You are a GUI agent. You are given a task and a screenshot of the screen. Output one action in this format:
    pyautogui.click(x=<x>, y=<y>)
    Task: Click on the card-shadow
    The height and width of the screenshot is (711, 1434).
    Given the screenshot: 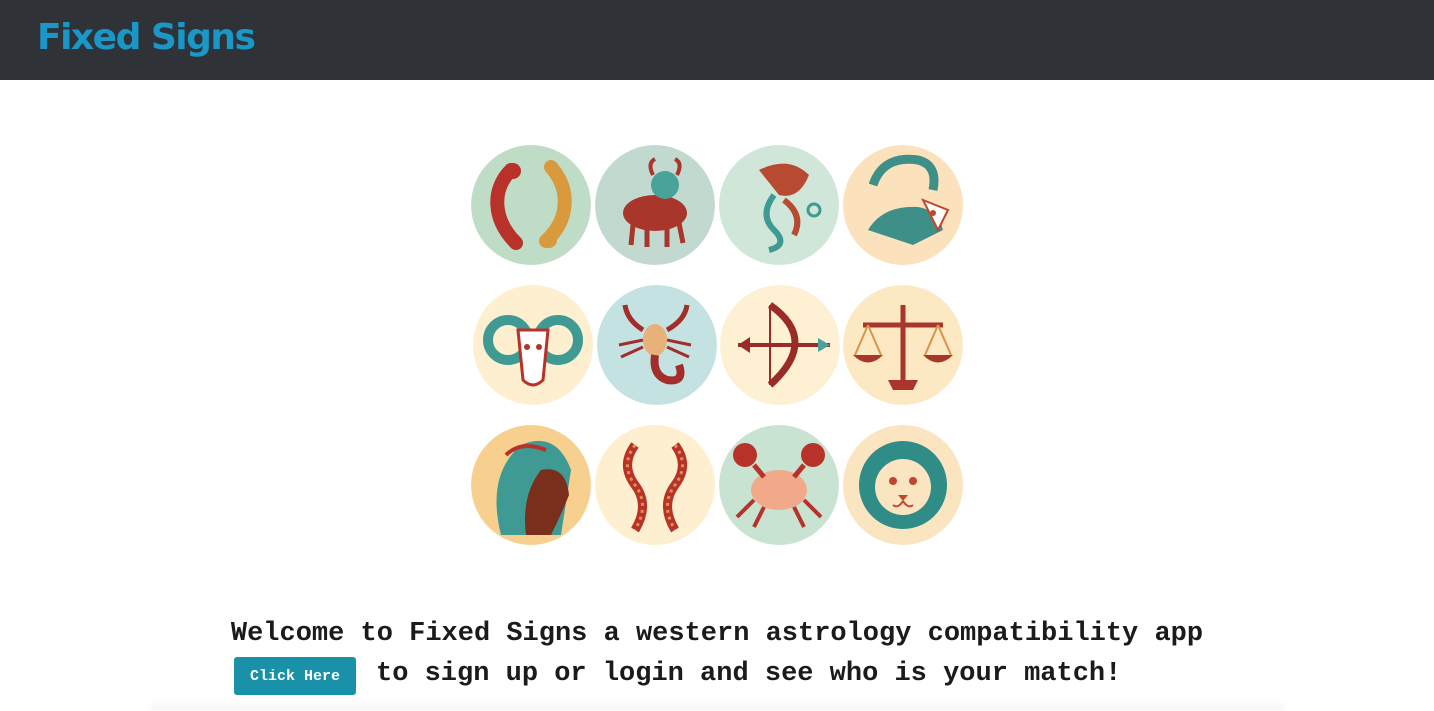 What is the action you would take?
    pyautogui.click(x=717, y=705)
    